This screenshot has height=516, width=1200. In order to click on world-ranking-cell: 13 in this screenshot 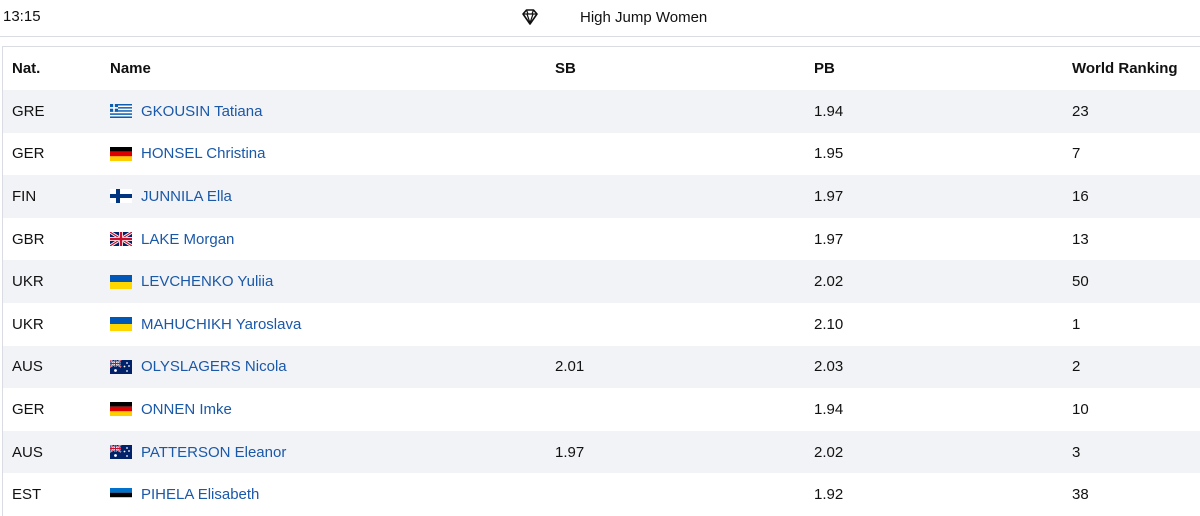, I will do `click(1080, 239)`.